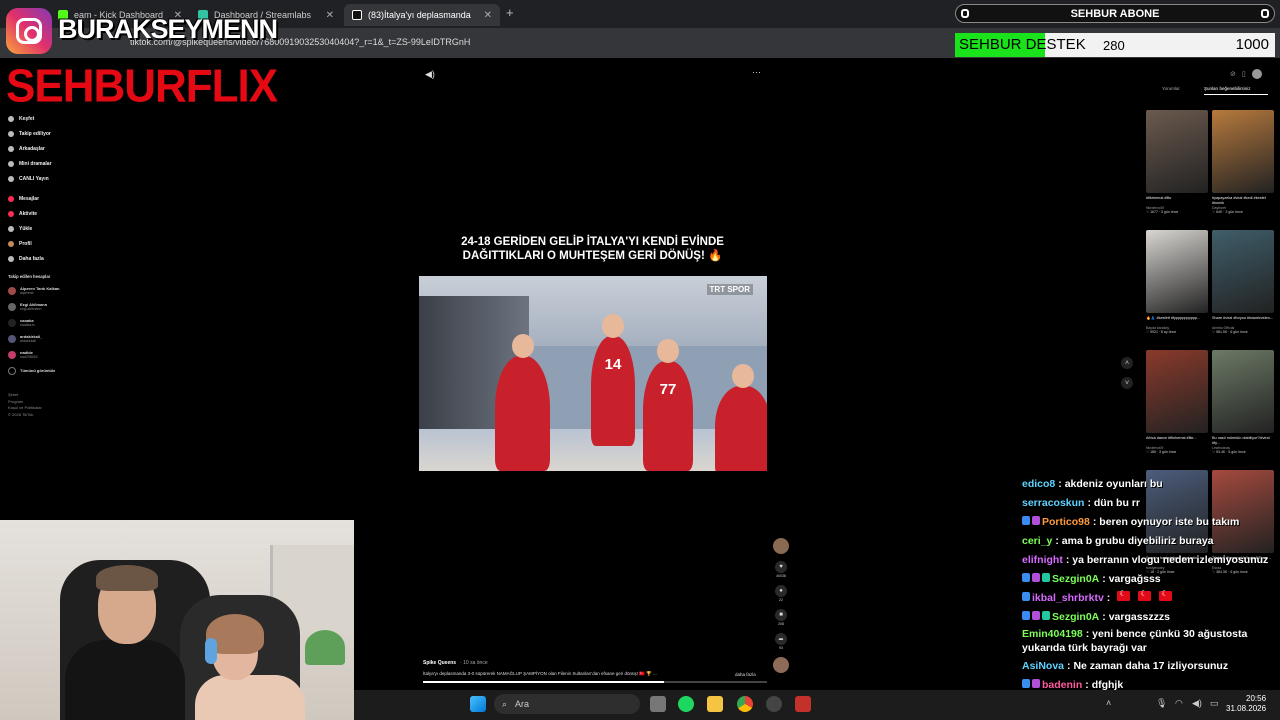  Describe the element at coordinates (21, 414) in the screenshot. I see `copyright: © 2026 TikTok` at that location.